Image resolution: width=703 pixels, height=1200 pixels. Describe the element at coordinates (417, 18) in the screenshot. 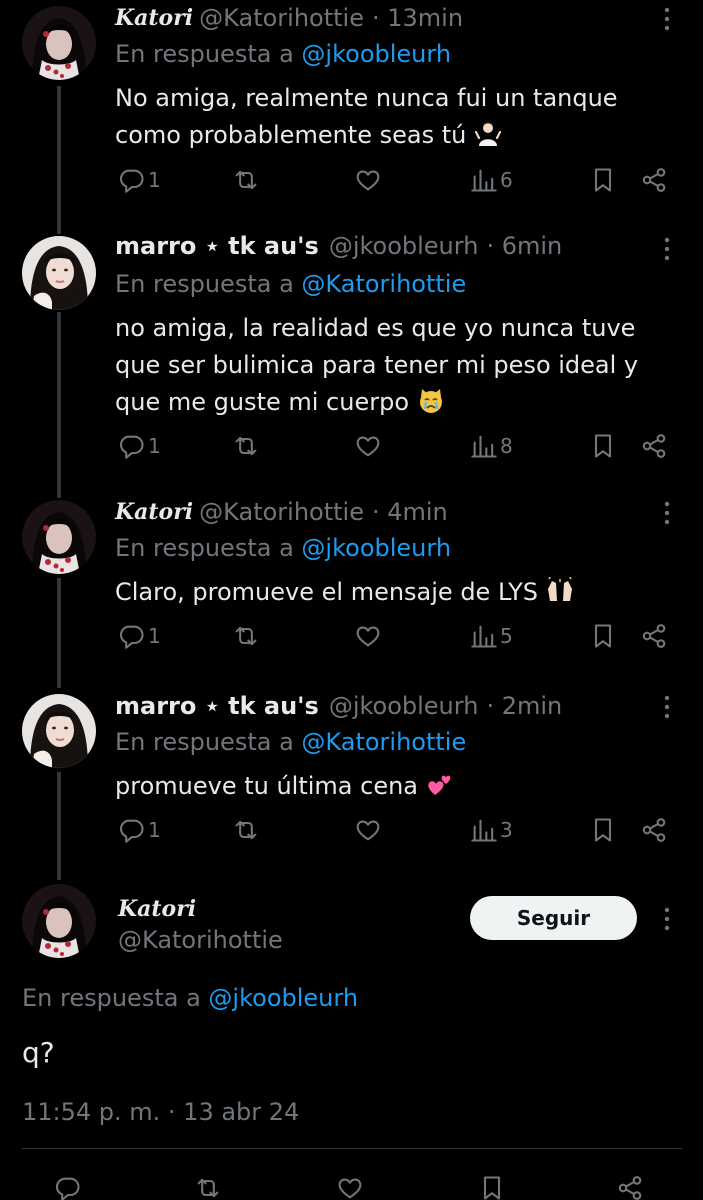

I see `post-time: · 13min` at that location.